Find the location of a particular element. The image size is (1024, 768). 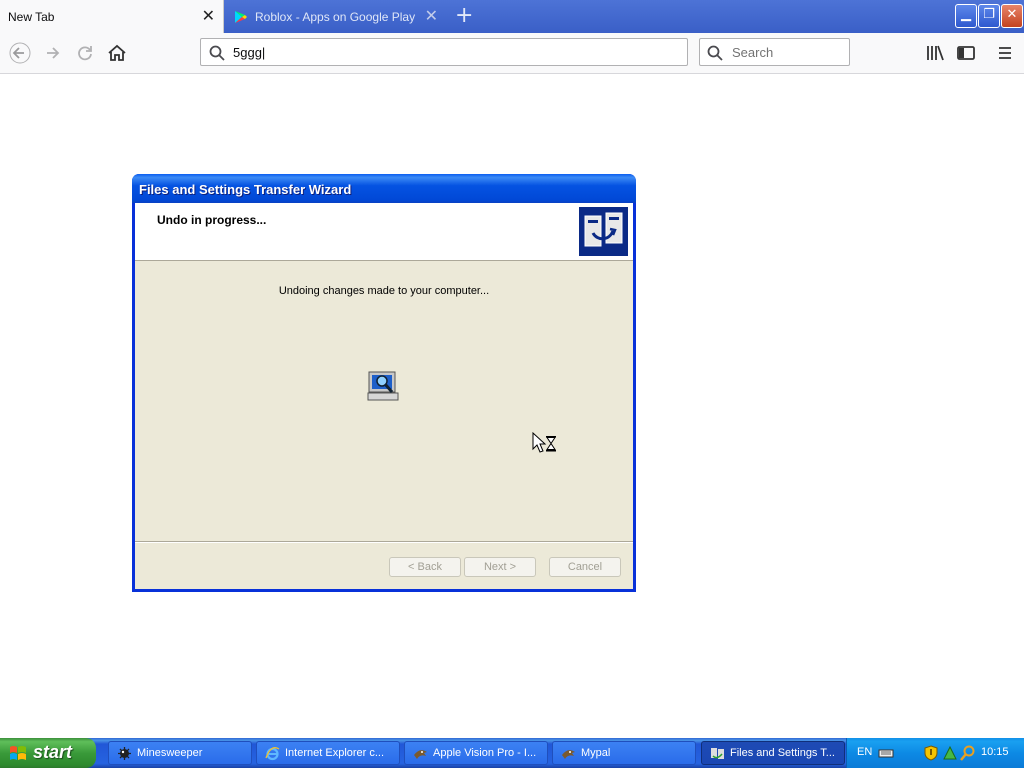

tab-title: Roblox - Apps on Google Play is located at coordinates (335, 17).